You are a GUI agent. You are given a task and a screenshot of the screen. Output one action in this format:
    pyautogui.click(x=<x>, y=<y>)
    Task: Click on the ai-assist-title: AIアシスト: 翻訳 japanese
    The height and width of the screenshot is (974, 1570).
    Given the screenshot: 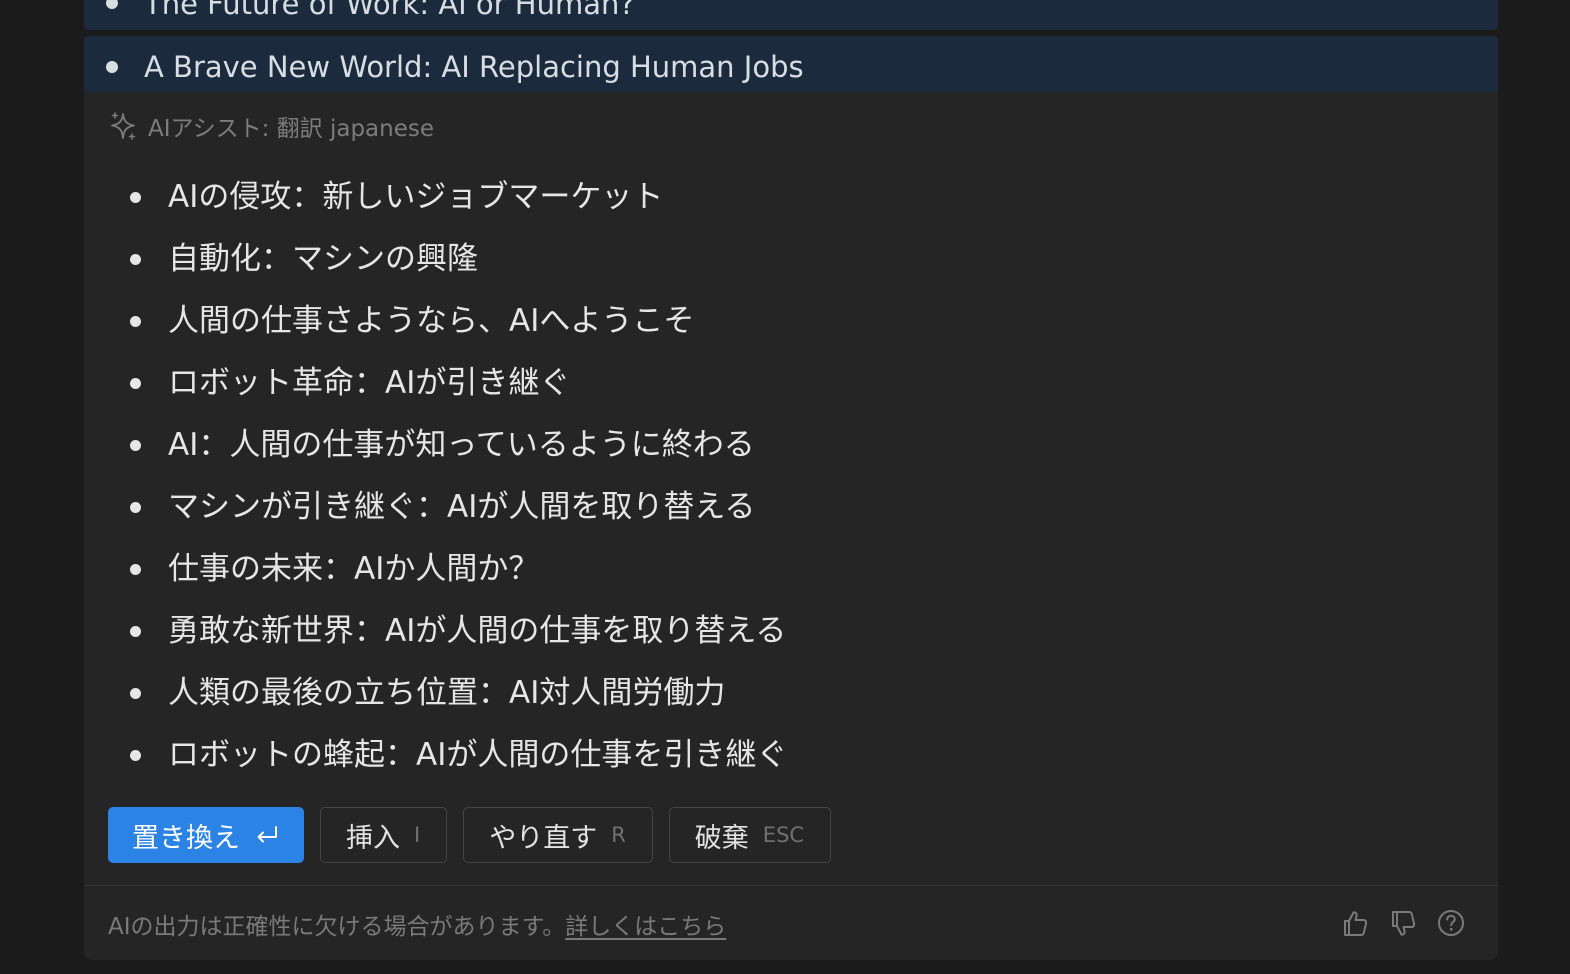 What is the action you would take?
    pyautogui.click(x=291, y=129)
    